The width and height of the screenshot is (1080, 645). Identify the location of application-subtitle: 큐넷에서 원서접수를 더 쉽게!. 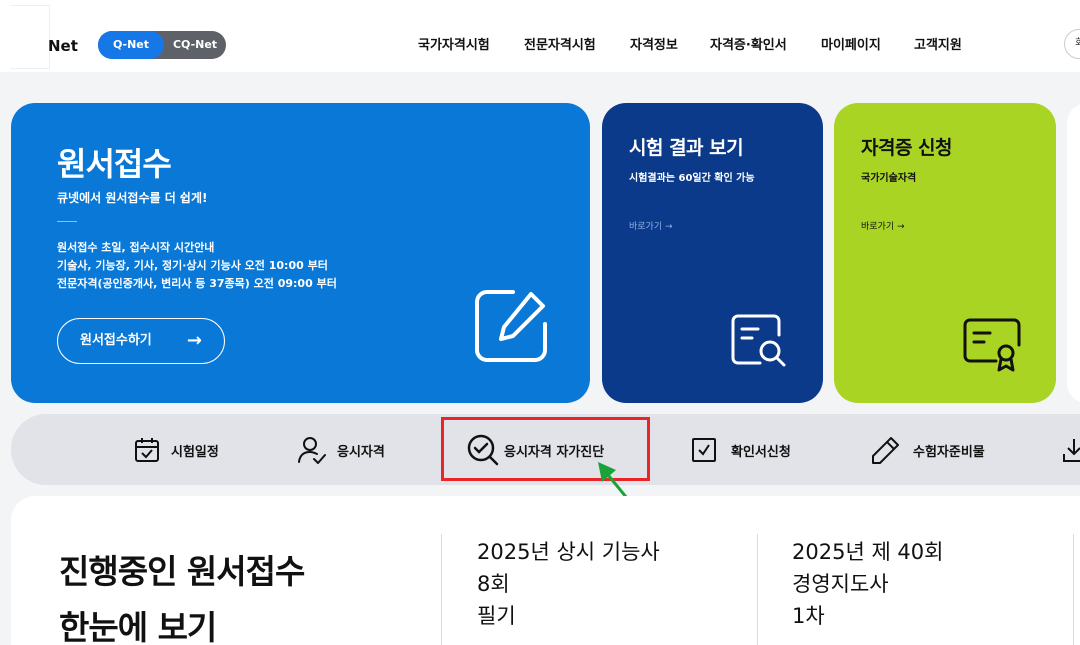
(132, 198).